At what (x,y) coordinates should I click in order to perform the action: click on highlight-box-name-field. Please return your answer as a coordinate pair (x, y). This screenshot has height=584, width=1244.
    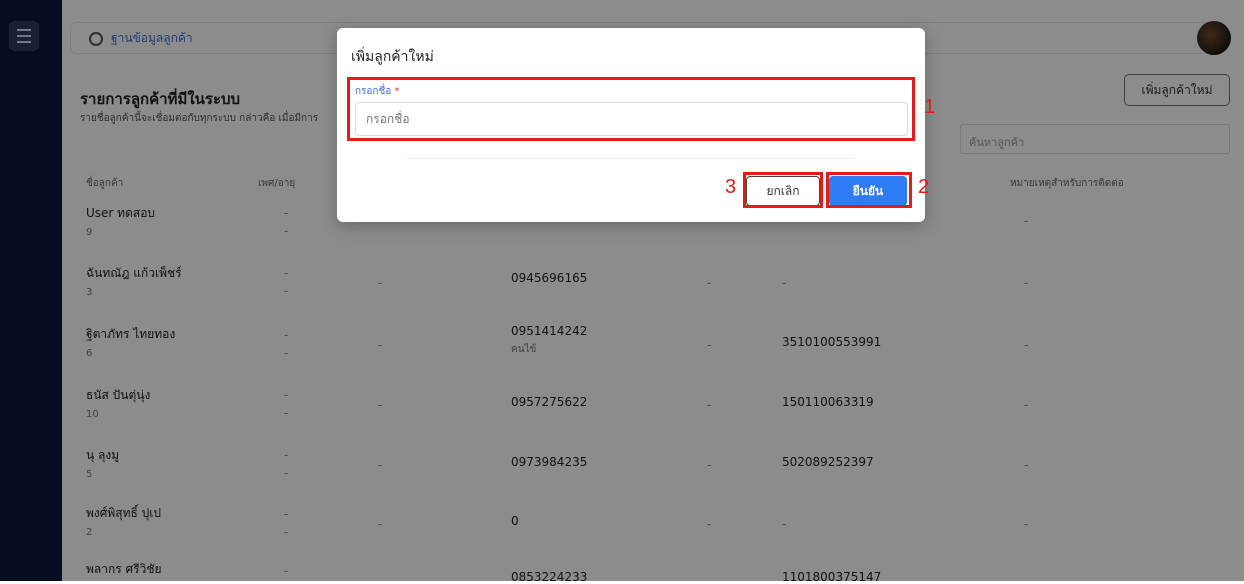
    Looking at the image, I should click on (631, 109).